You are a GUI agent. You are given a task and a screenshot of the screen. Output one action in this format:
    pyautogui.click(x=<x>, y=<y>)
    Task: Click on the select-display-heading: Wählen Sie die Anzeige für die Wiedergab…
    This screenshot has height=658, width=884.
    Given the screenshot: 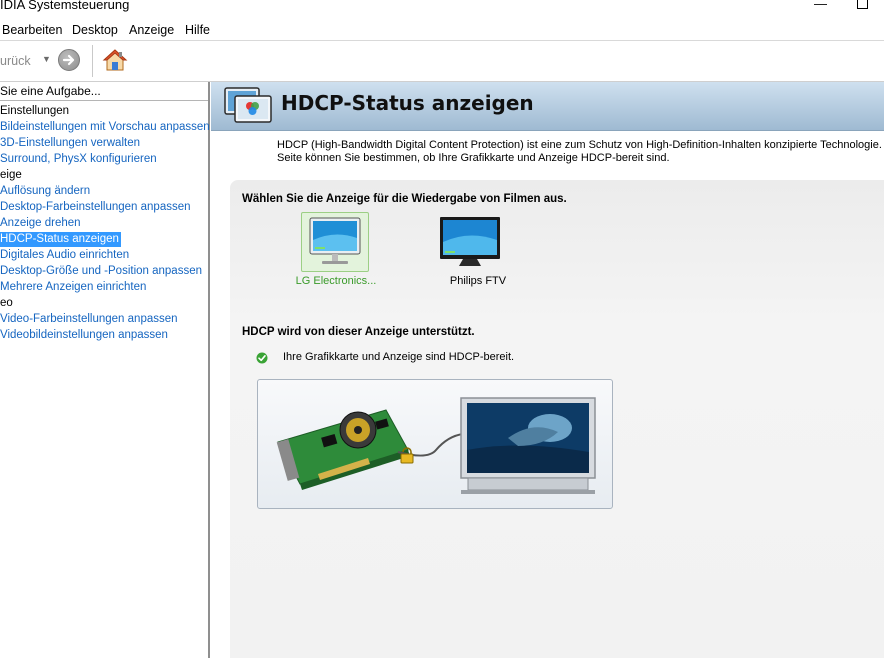 What is the action you would take?
    pyautogui.click(x=404, y=199)
    